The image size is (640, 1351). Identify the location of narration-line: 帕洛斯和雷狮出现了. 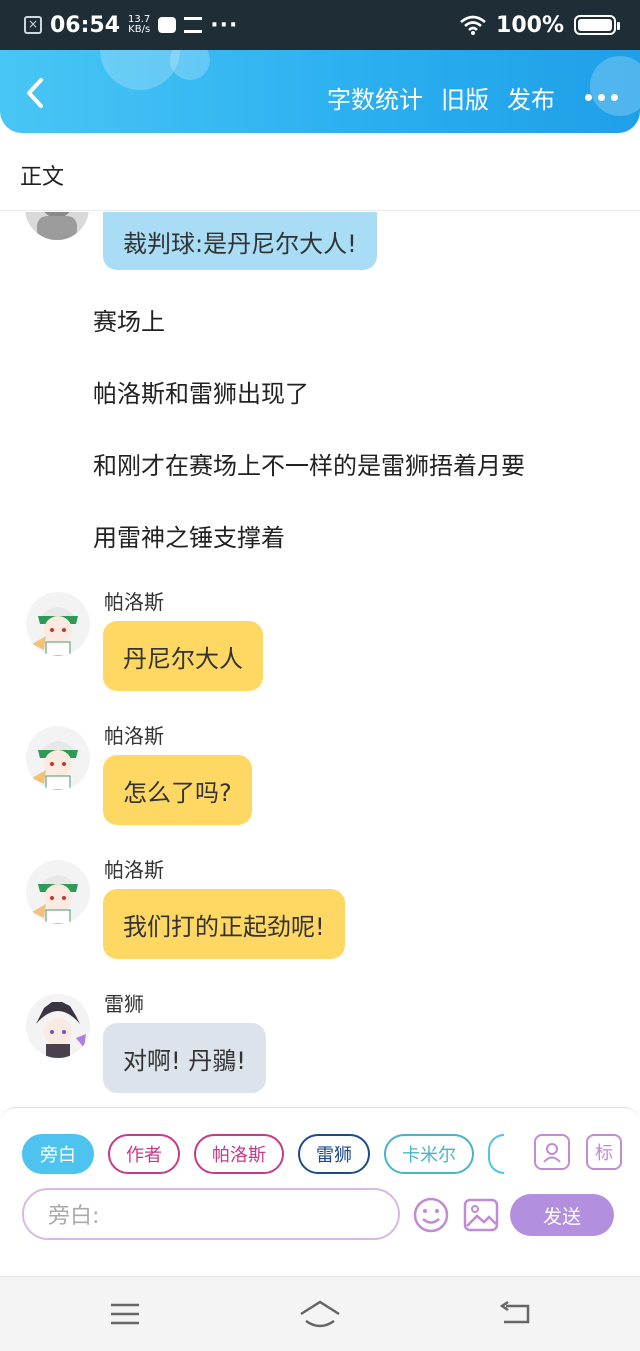
(201, 394).